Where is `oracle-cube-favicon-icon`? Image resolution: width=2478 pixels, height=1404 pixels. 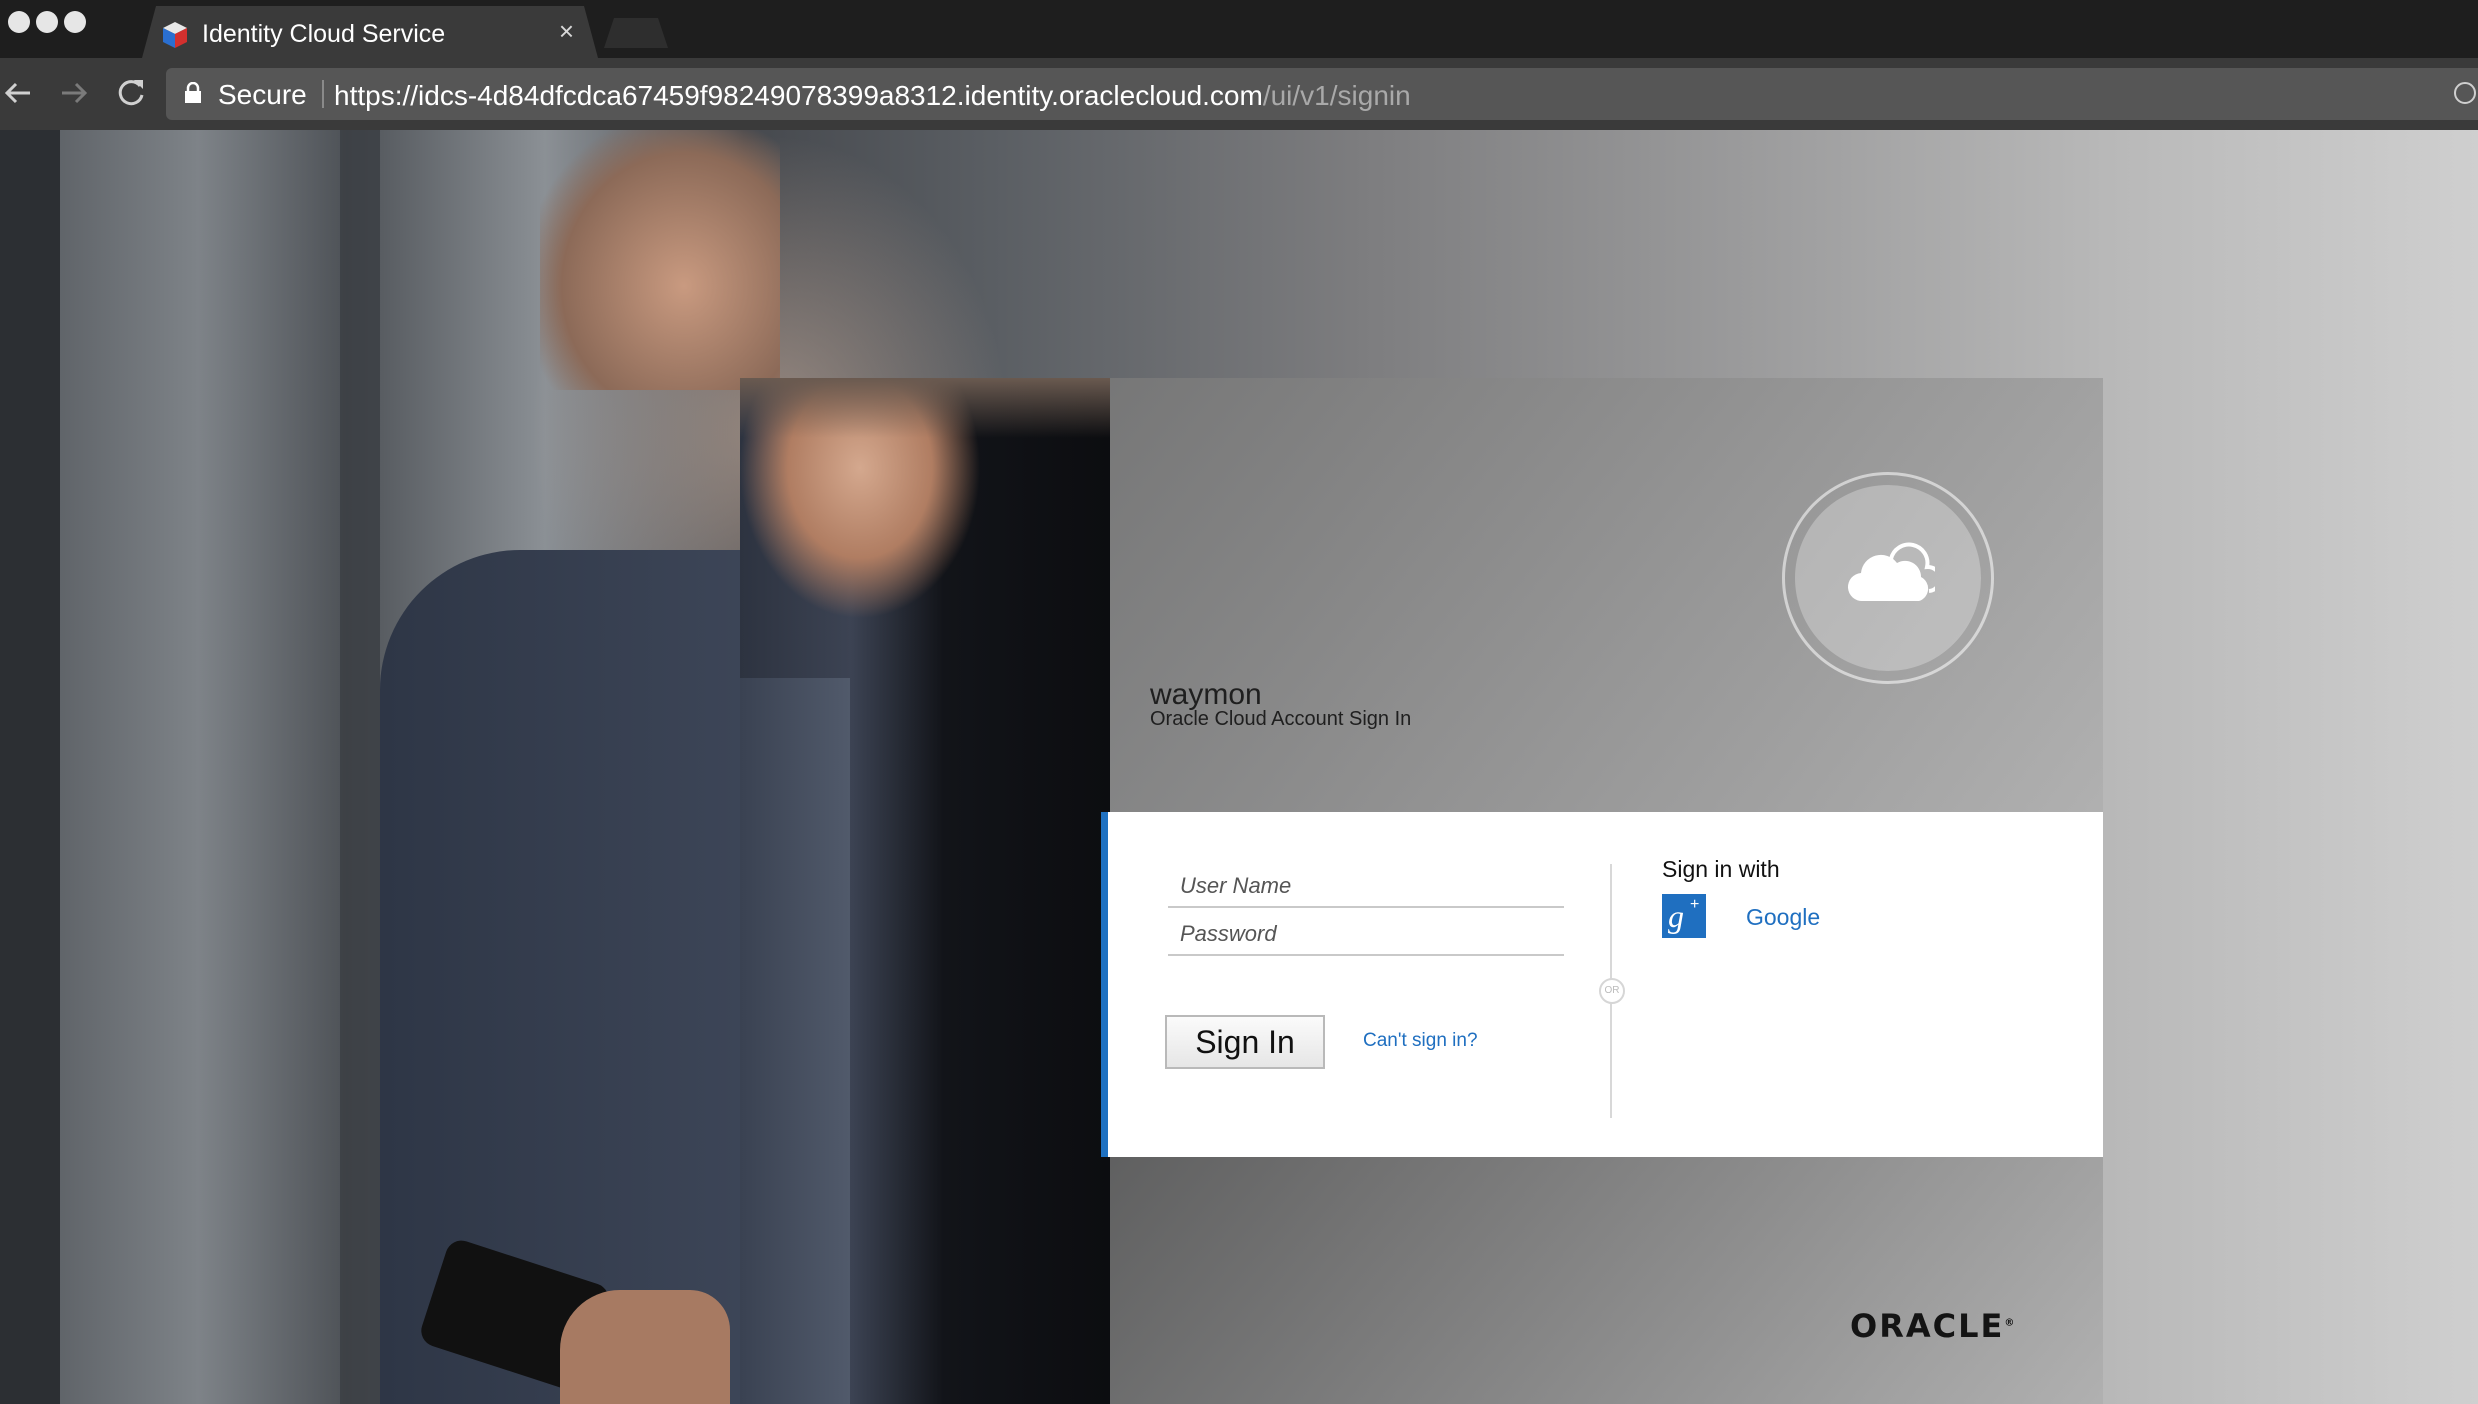
oracle-cube-favicon-icon is located at coordinates (175, 35).